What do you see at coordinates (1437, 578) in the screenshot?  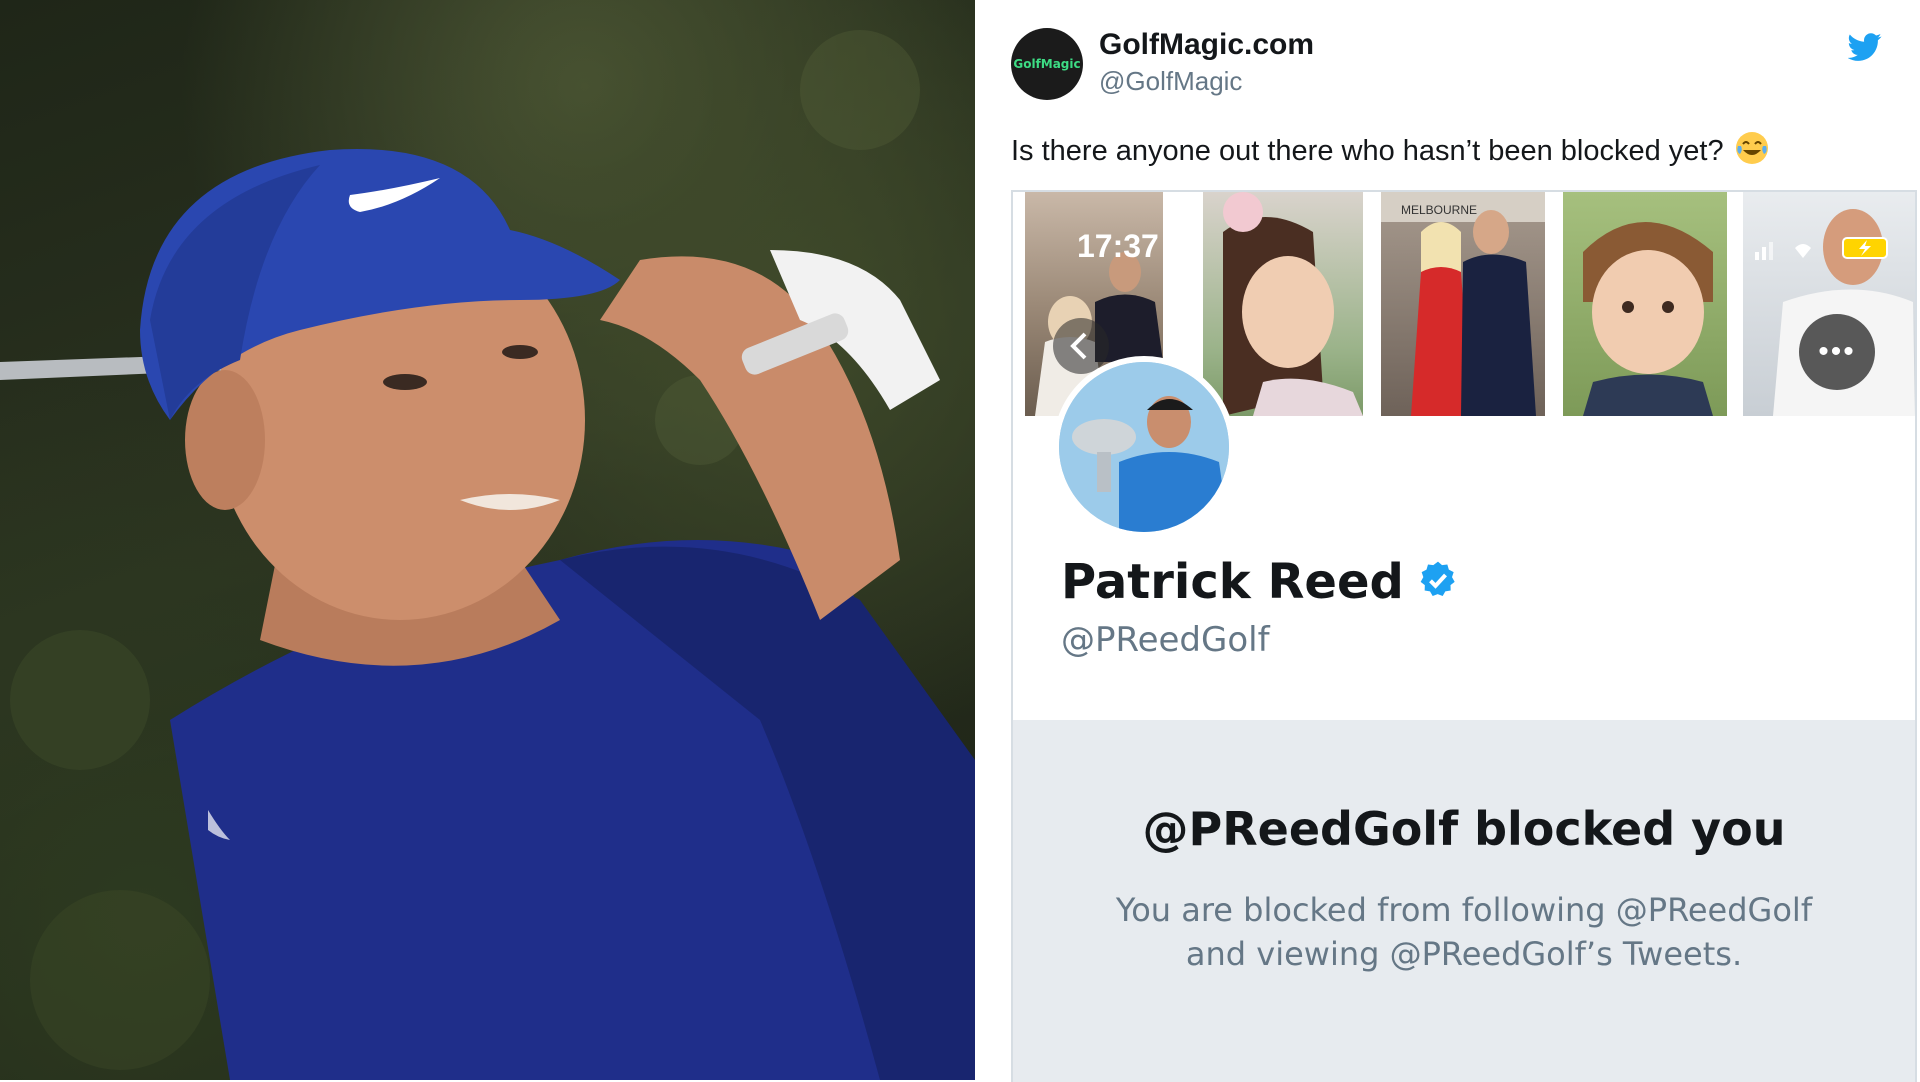 I see `verified-badge-icon` at bounding box center [1437, 578].